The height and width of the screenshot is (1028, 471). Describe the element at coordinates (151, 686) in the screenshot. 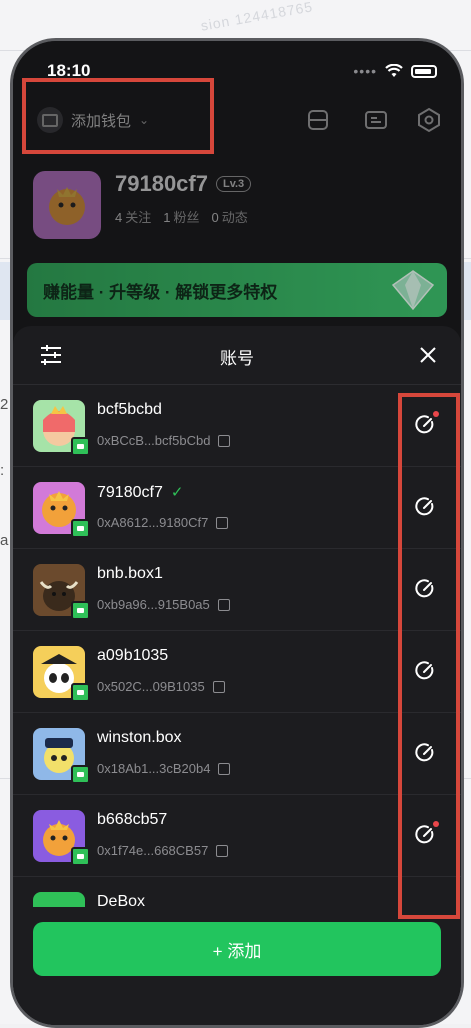

I see `address-text: 0x502C...09B1035` at that location.